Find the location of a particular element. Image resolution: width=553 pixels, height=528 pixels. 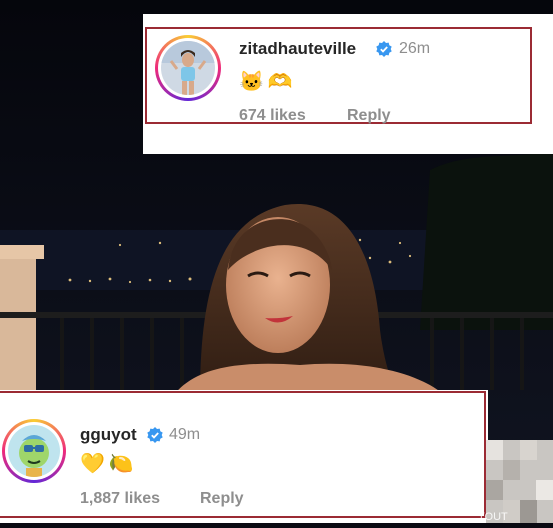

yellow-heart-emoji-icon: 💛 is located at coordinates (92, 464).